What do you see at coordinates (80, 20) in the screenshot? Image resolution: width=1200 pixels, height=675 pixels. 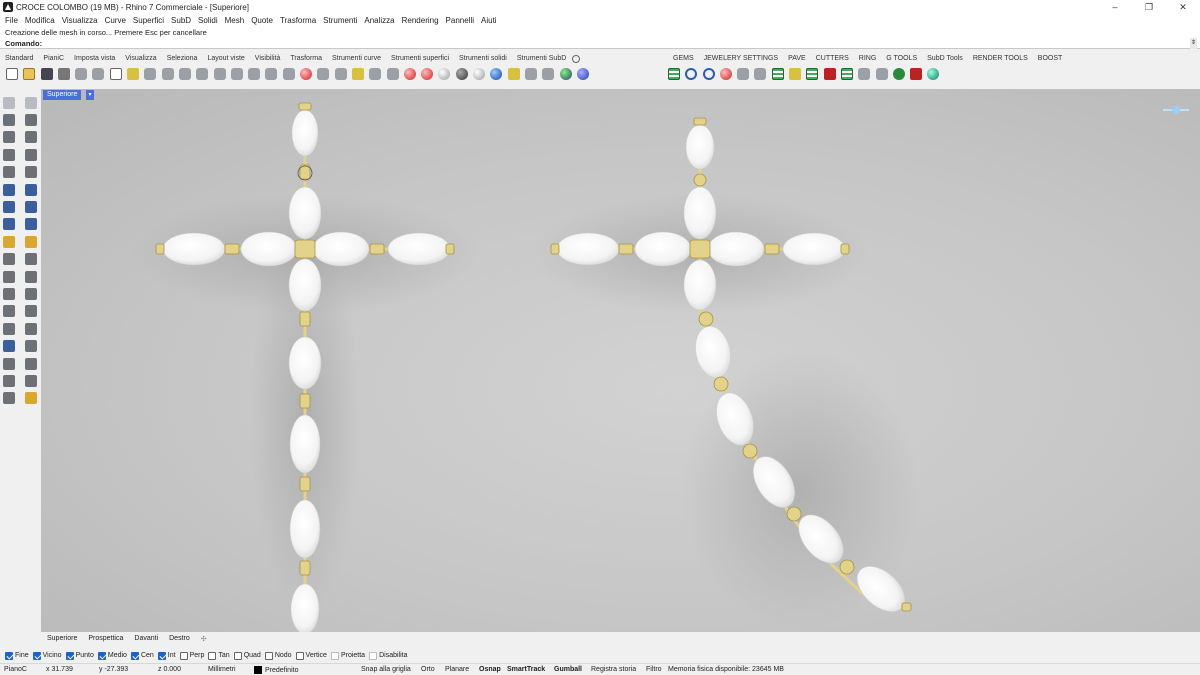 I see `menu-visualizza: Visualizza` at bounding box center [80, 20].